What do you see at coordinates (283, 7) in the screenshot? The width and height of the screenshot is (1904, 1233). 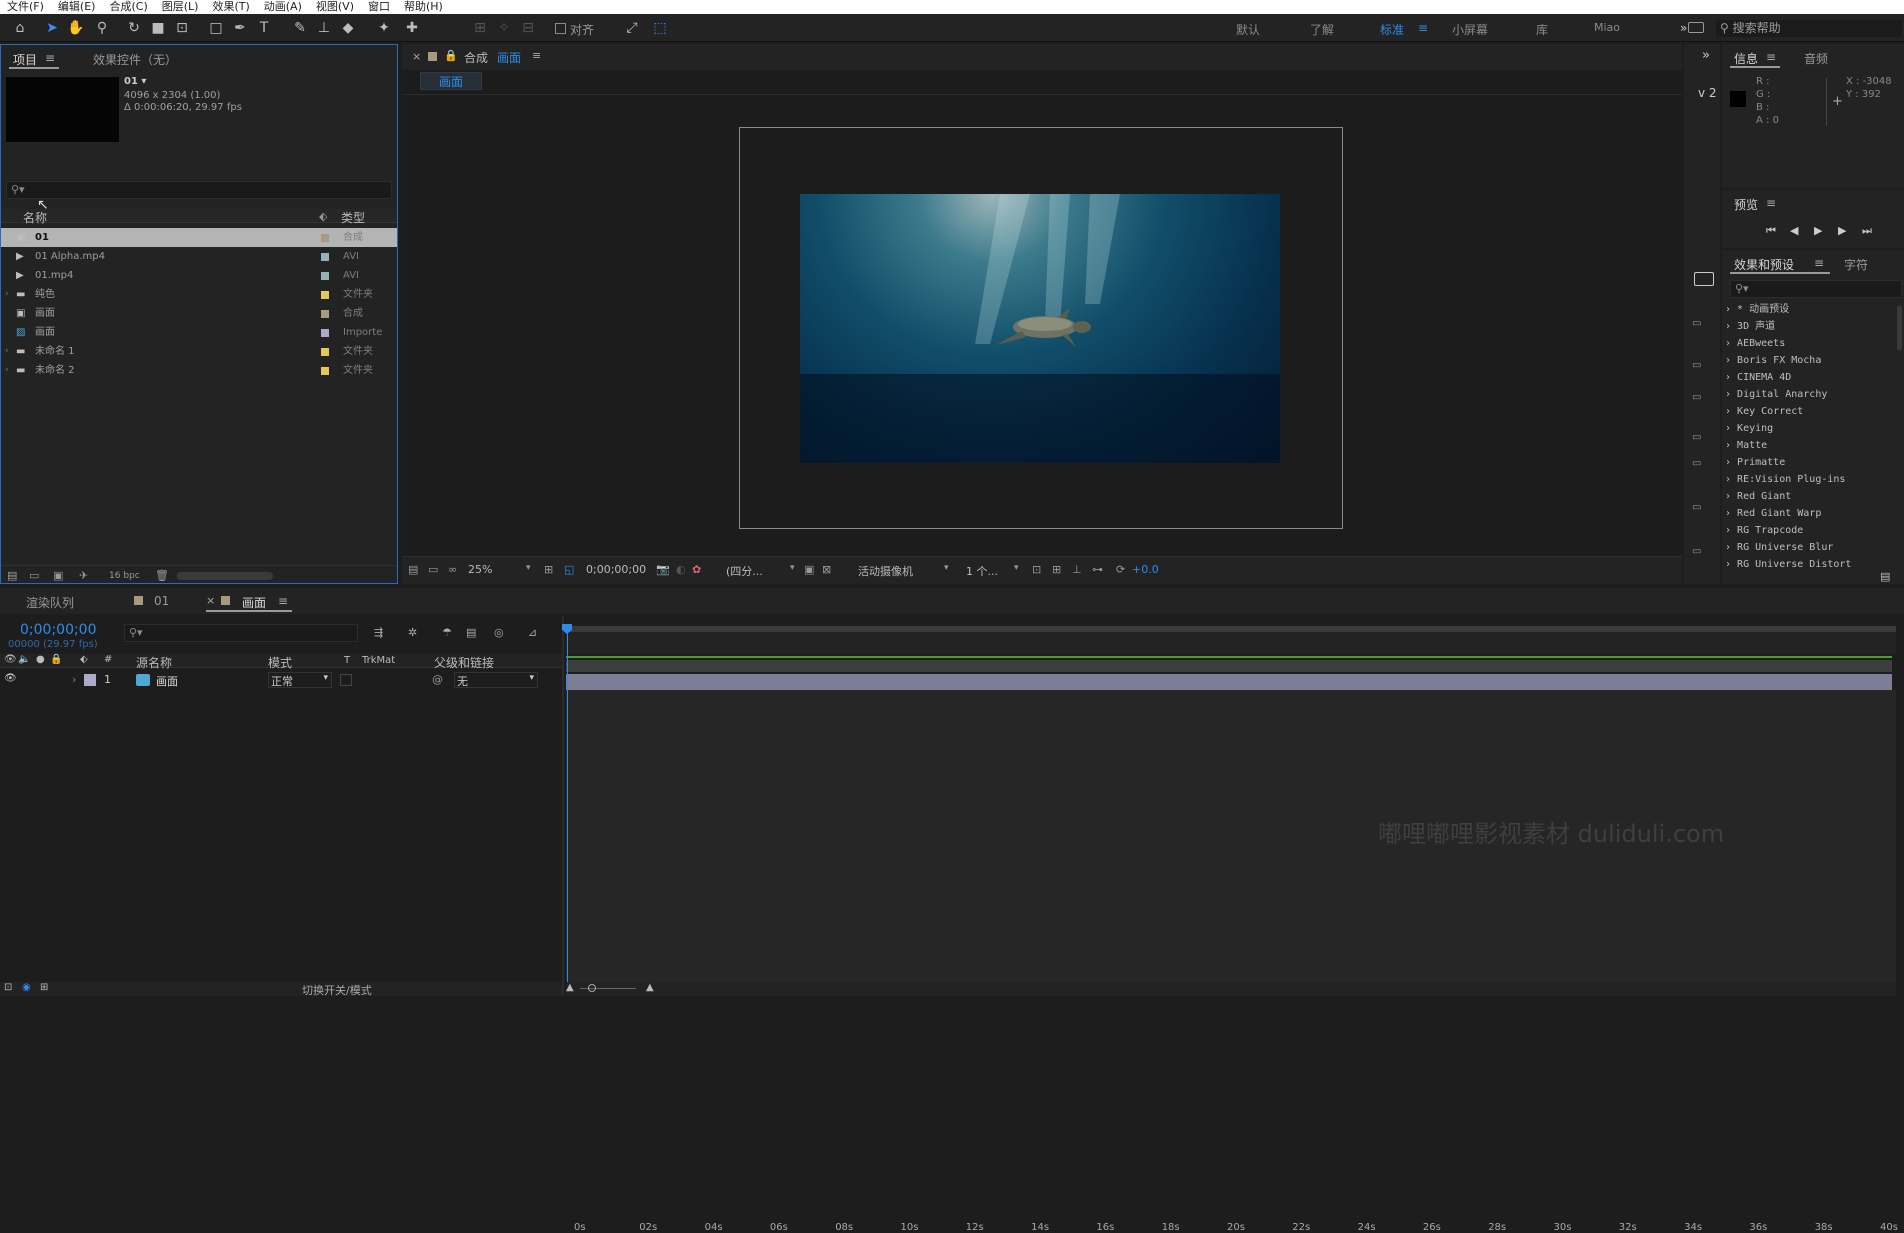 I see `menu-animation: 动画(A)` at bounding box center [283, 7].